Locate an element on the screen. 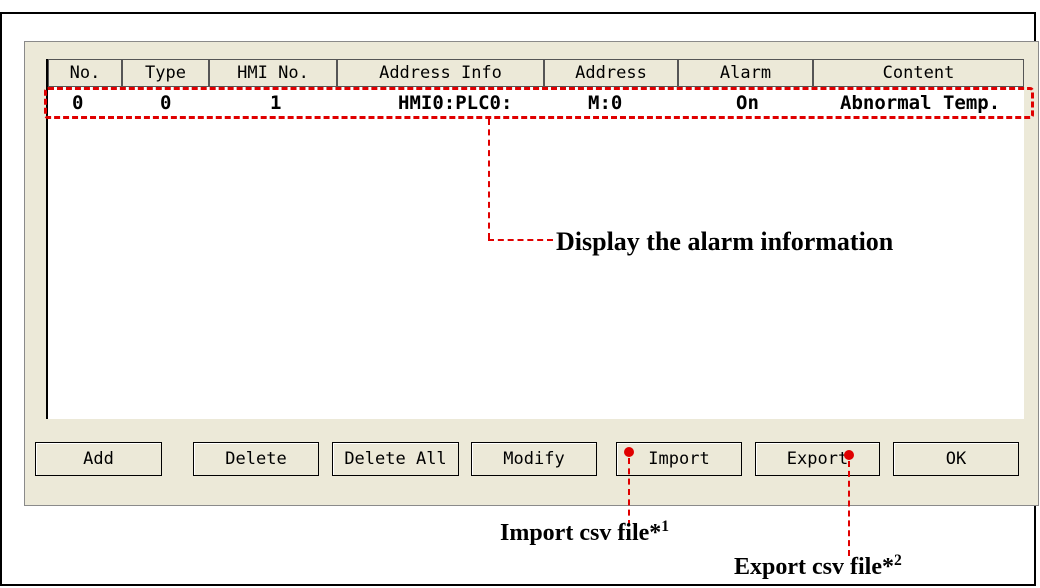 The height and width of the screenshot is (588, 1040). col-header-hmi-no: HMI No. is located at coordinates (273, 73).